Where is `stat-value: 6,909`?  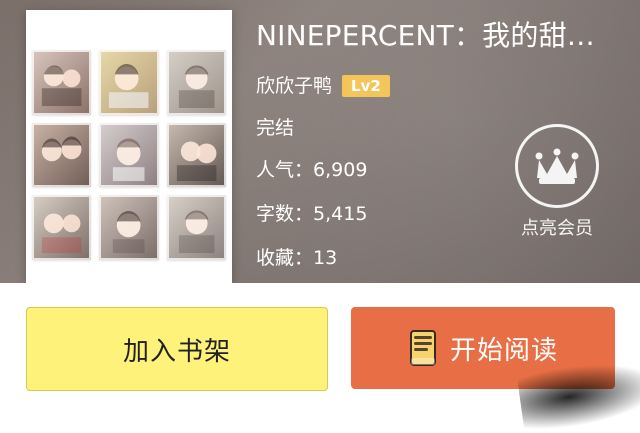 stat-value: 6,909 is located at coordinates (340, 170).